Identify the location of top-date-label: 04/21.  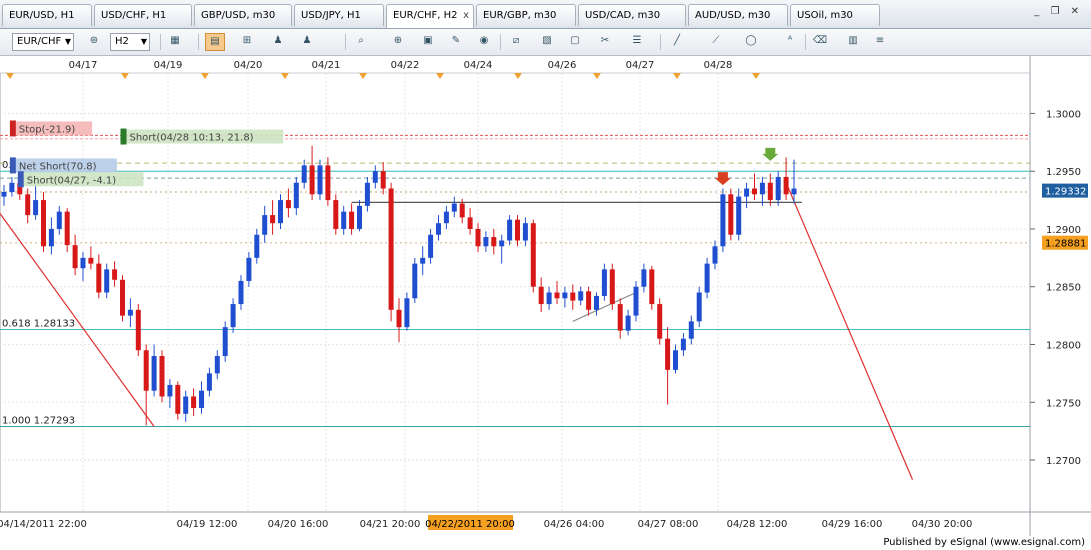
(326, 65).